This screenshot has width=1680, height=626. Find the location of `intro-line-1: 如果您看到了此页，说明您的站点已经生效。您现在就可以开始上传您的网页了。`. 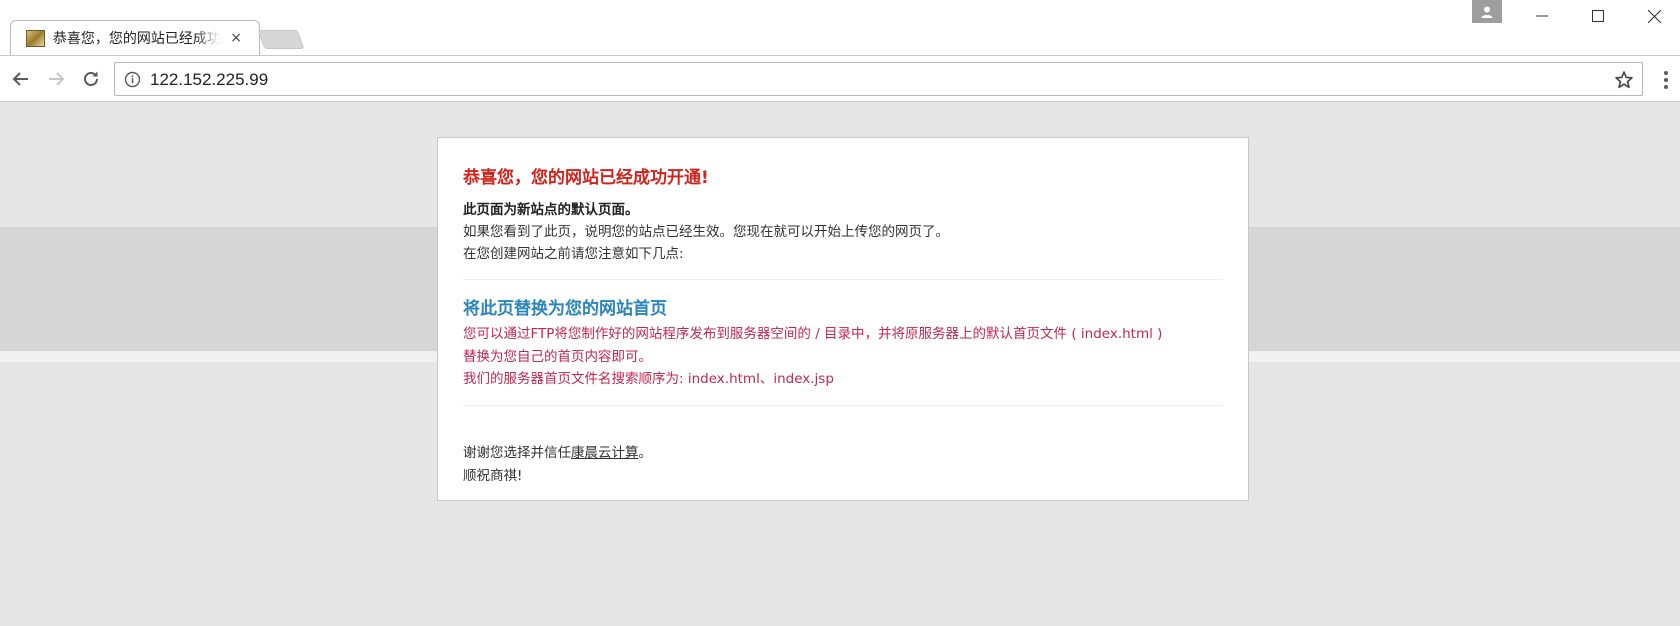

intro-line-1: 如果您看到了此页，说明您的站点已经生效。您现在就可以开始上传您的网页了。 is located at coordinates (706, 232).